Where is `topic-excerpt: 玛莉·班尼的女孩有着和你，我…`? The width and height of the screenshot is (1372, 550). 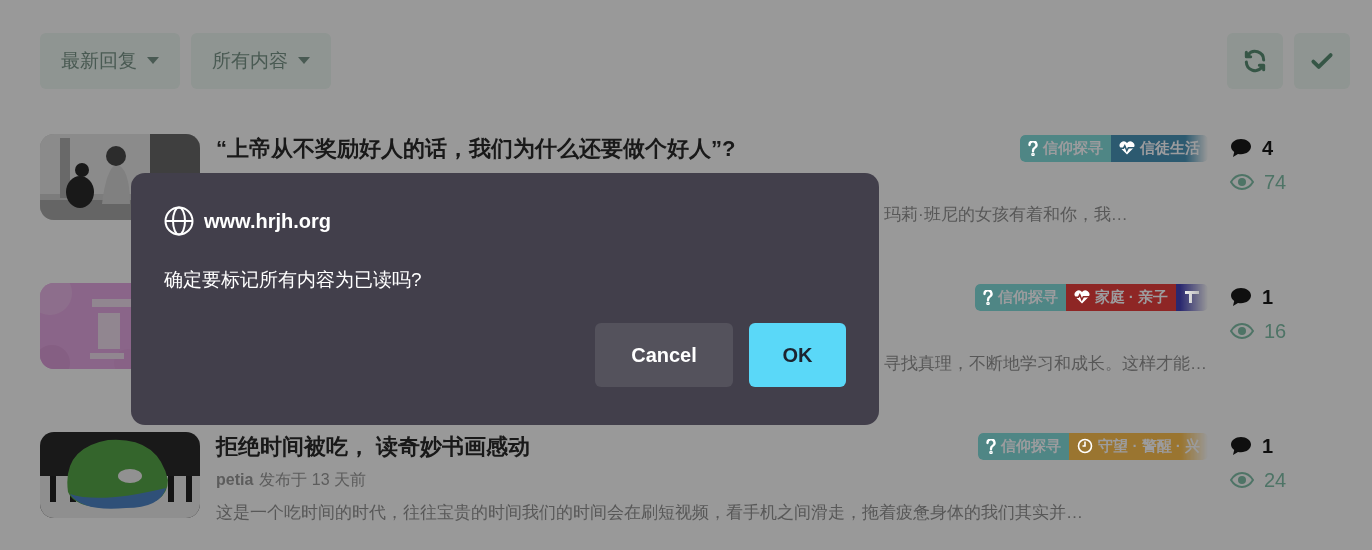
topic-excerpt: 玛莉·班尼的女孩有着和你，我… is located at coordinates (1006, 214).